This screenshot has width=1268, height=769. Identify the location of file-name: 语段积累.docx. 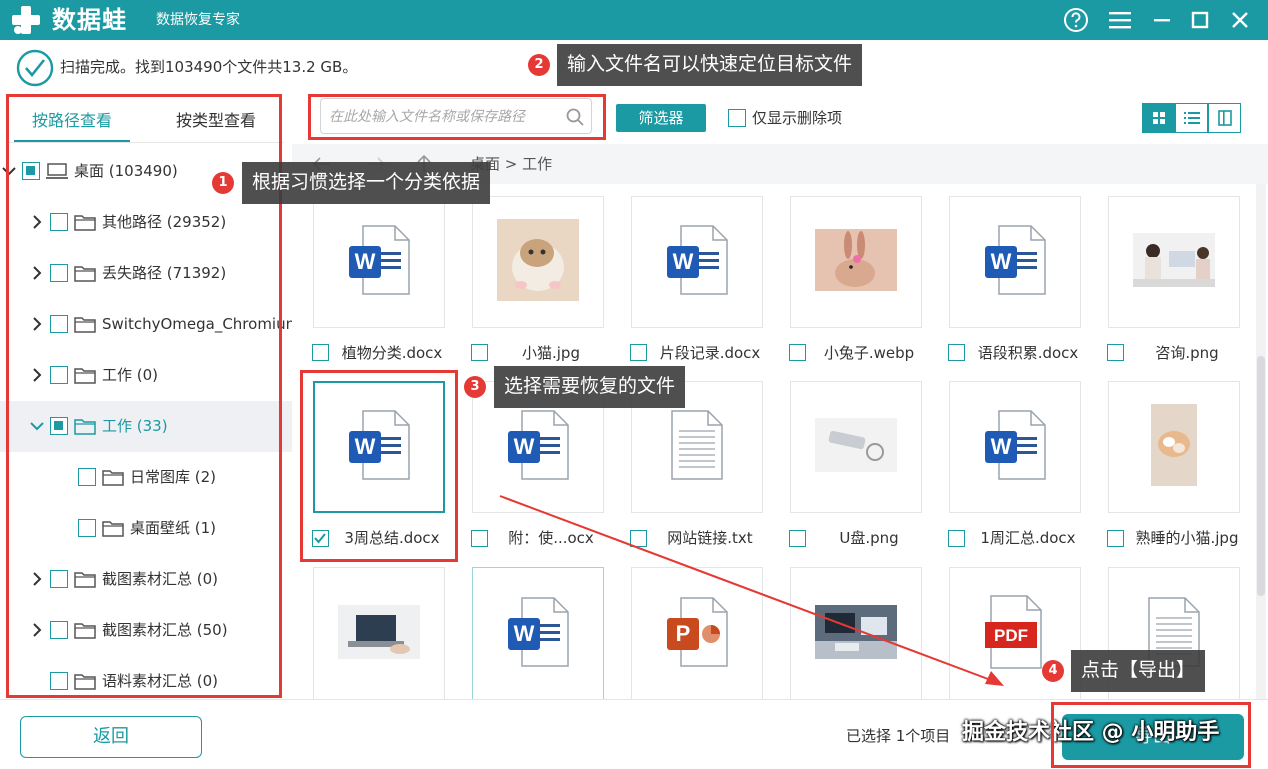
(1028, 353).